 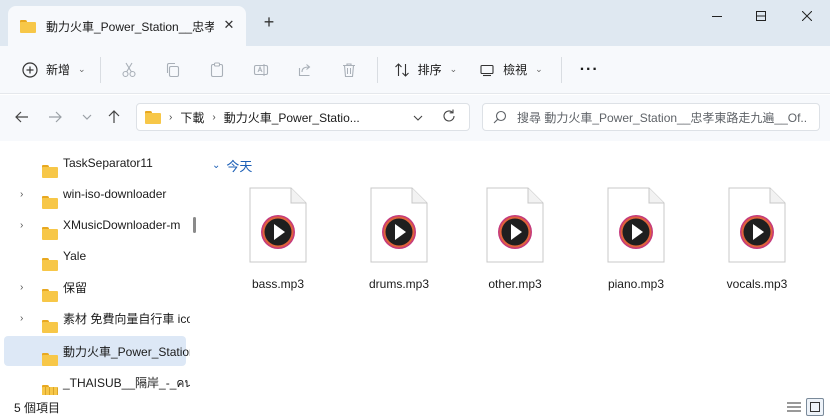 I want to click on delete-button, so click(x=349, y=70).